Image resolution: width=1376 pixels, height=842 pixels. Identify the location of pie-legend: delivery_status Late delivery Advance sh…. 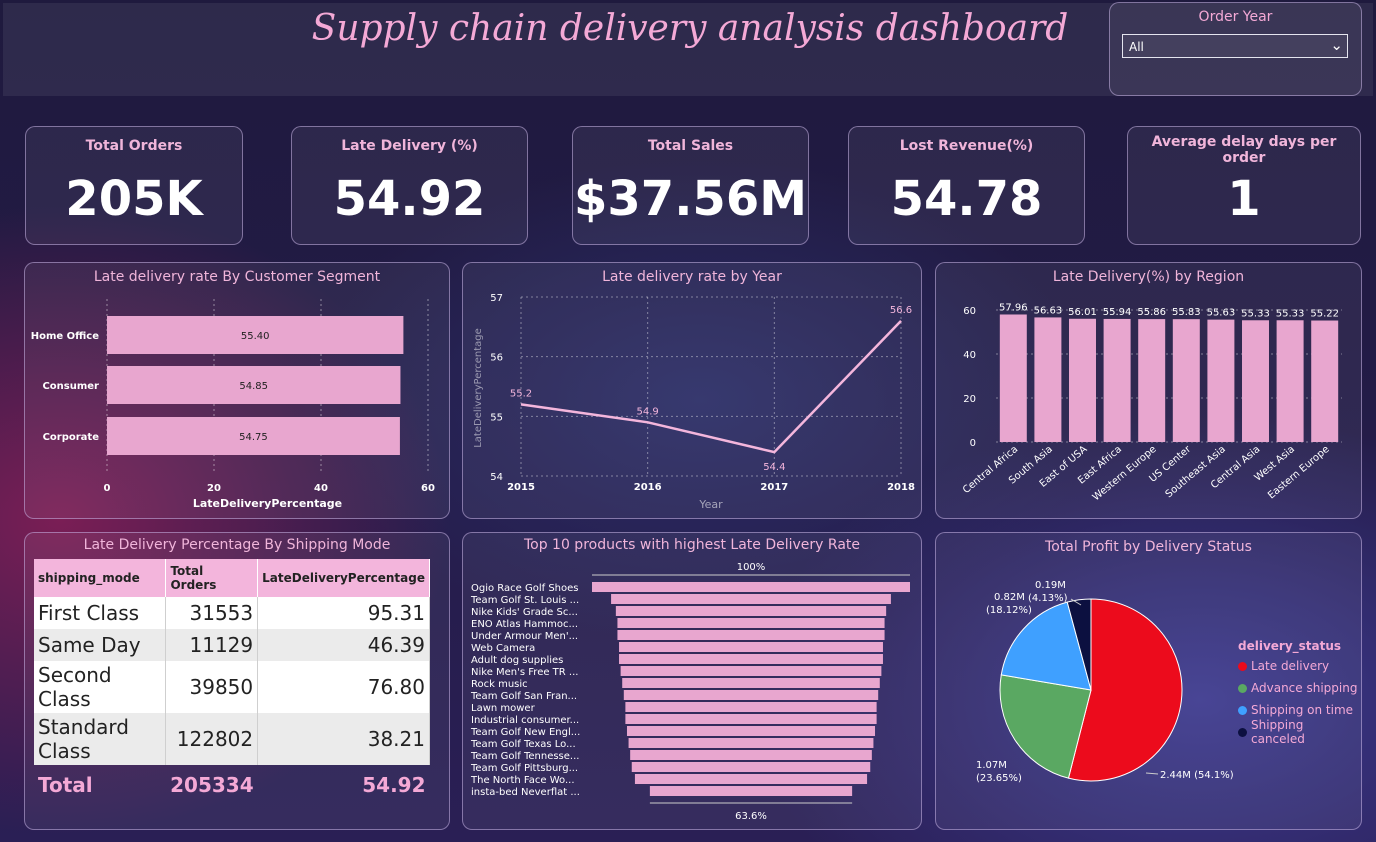
(1299, 692).